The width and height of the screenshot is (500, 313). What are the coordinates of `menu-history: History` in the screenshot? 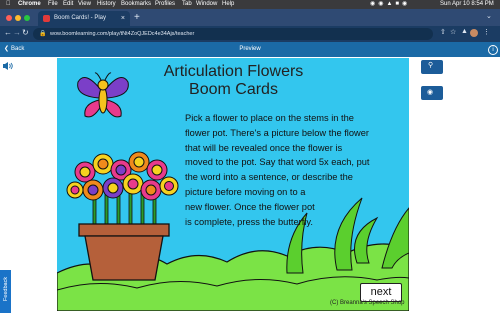 It's located at (106, 4).